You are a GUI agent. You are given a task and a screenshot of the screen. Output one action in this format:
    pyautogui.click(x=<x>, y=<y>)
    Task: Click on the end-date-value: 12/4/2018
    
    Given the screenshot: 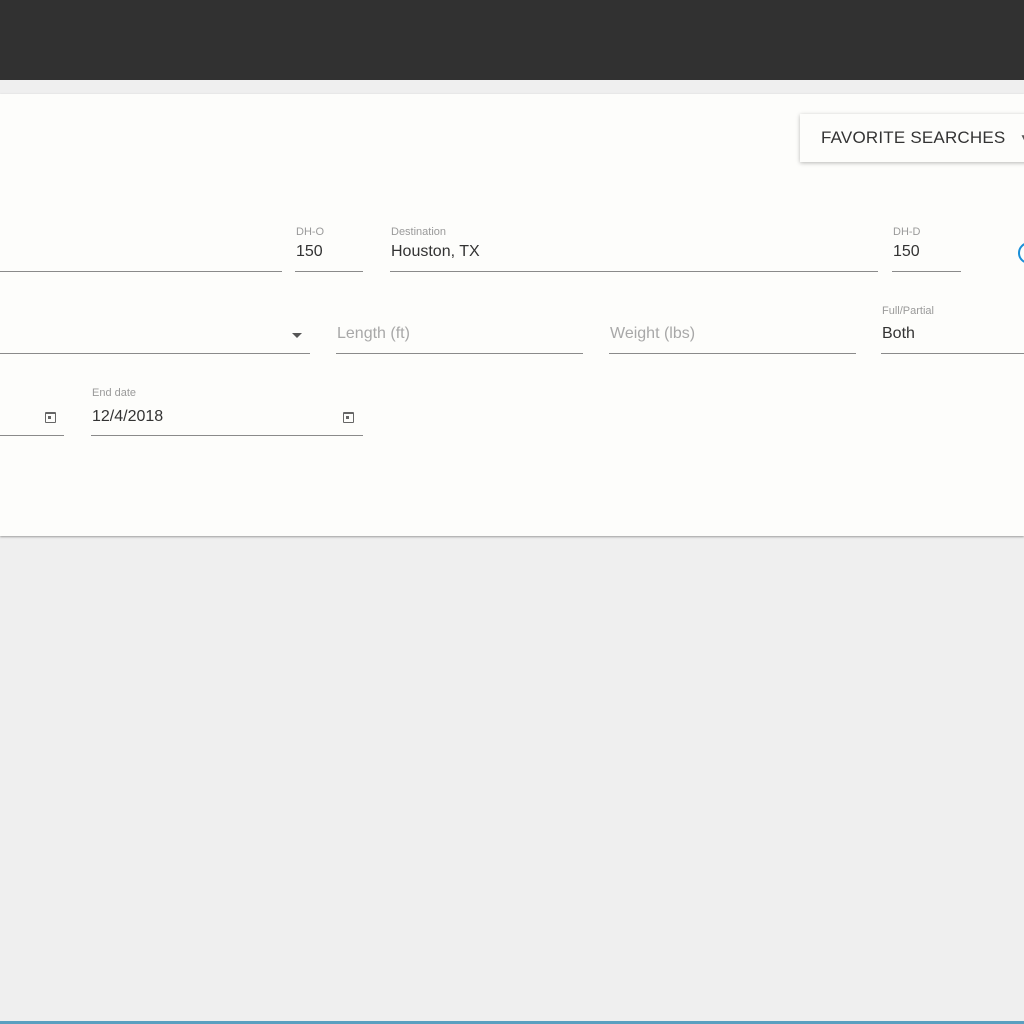 What is the action you would take?
    pyautogui.click(x=128, y=416)
    